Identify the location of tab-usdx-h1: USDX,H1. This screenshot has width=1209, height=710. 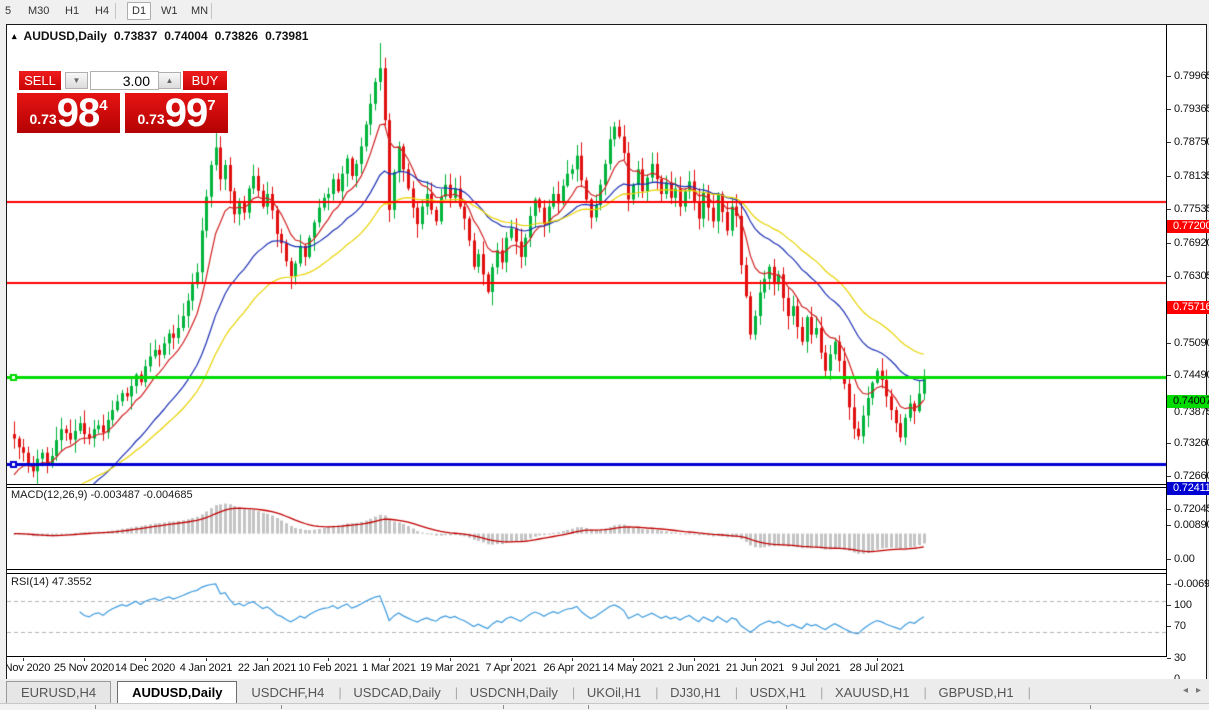
(778, 692).